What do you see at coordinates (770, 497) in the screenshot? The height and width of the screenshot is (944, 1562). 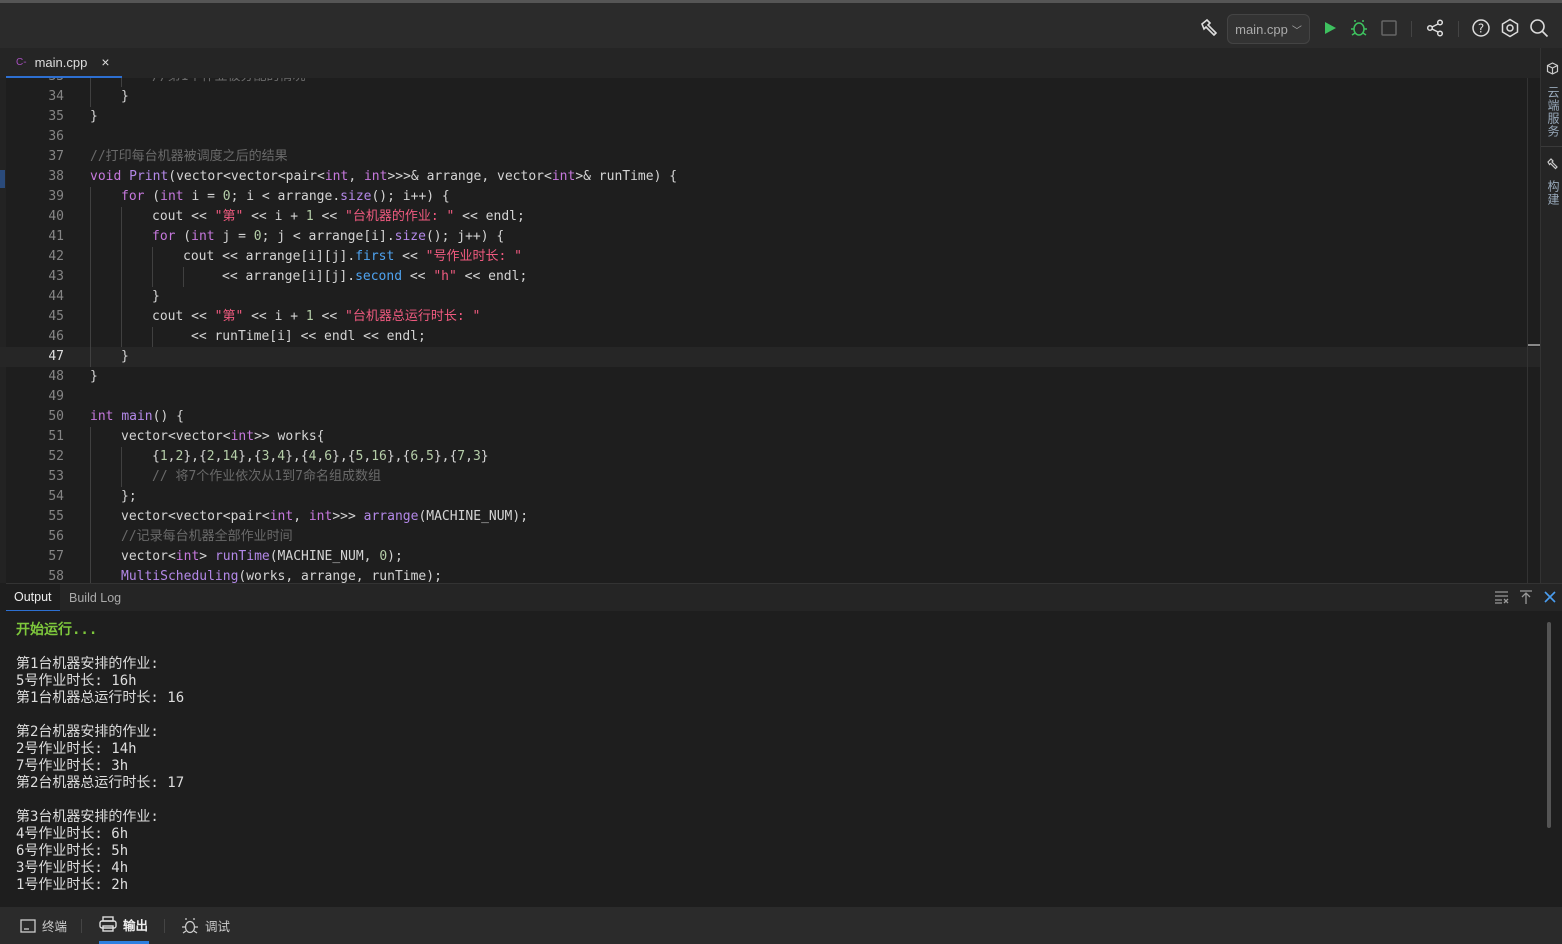 I see `code-line: 54};` at bounding box center [770, 497].